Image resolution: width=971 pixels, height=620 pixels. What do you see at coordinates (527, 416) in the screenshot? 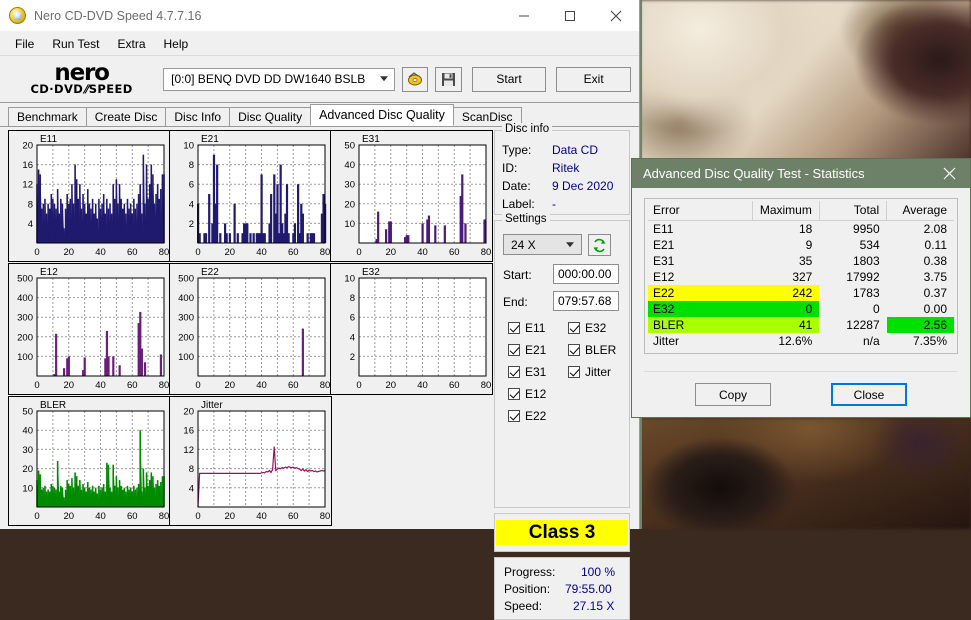
I see `checkbox-e22: E22` at bounding box center [527, 416].